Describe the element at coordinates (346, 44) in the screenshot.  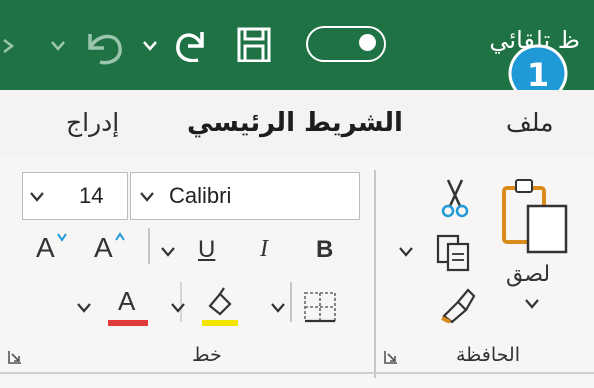
I see `autosave-toggle` at that location.